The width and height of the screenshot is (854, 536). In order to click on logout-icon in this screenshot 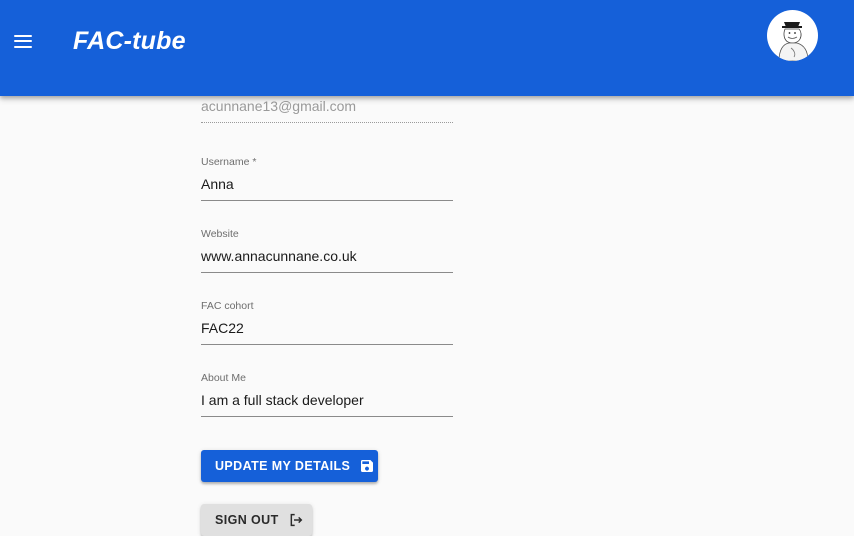, I will do `click(296, 520)`.